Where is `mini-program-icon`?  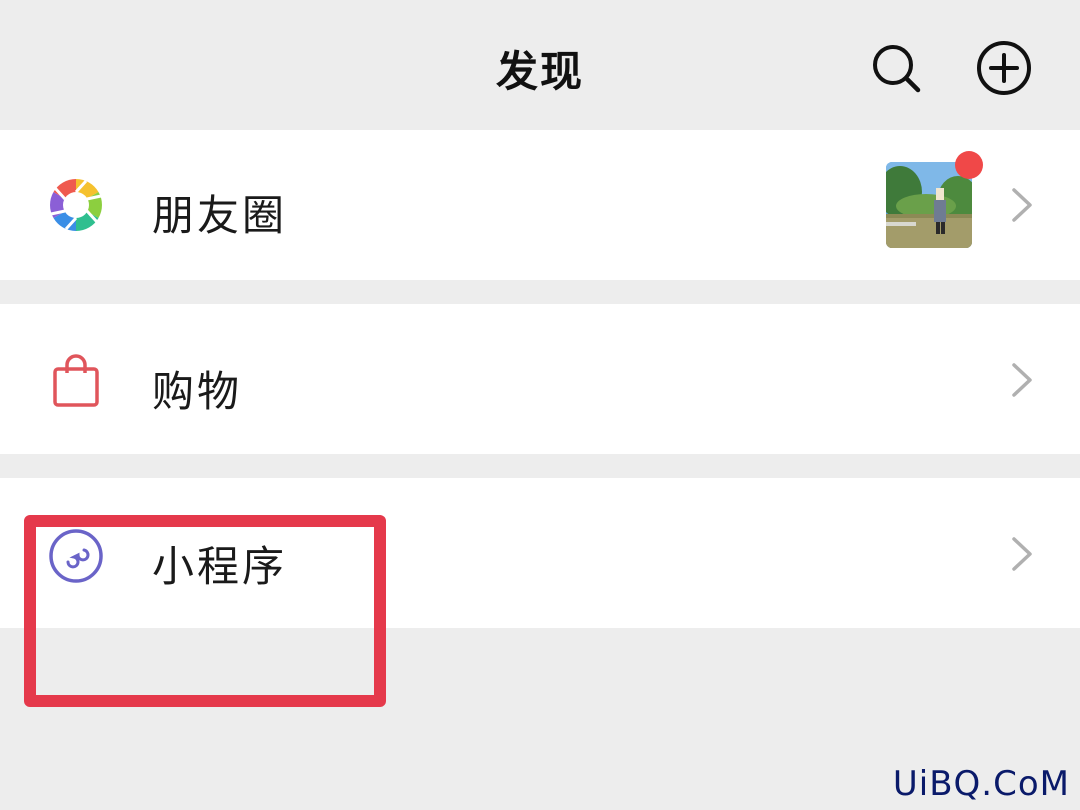
mini-program-icon is located at coordinates (76, 556).